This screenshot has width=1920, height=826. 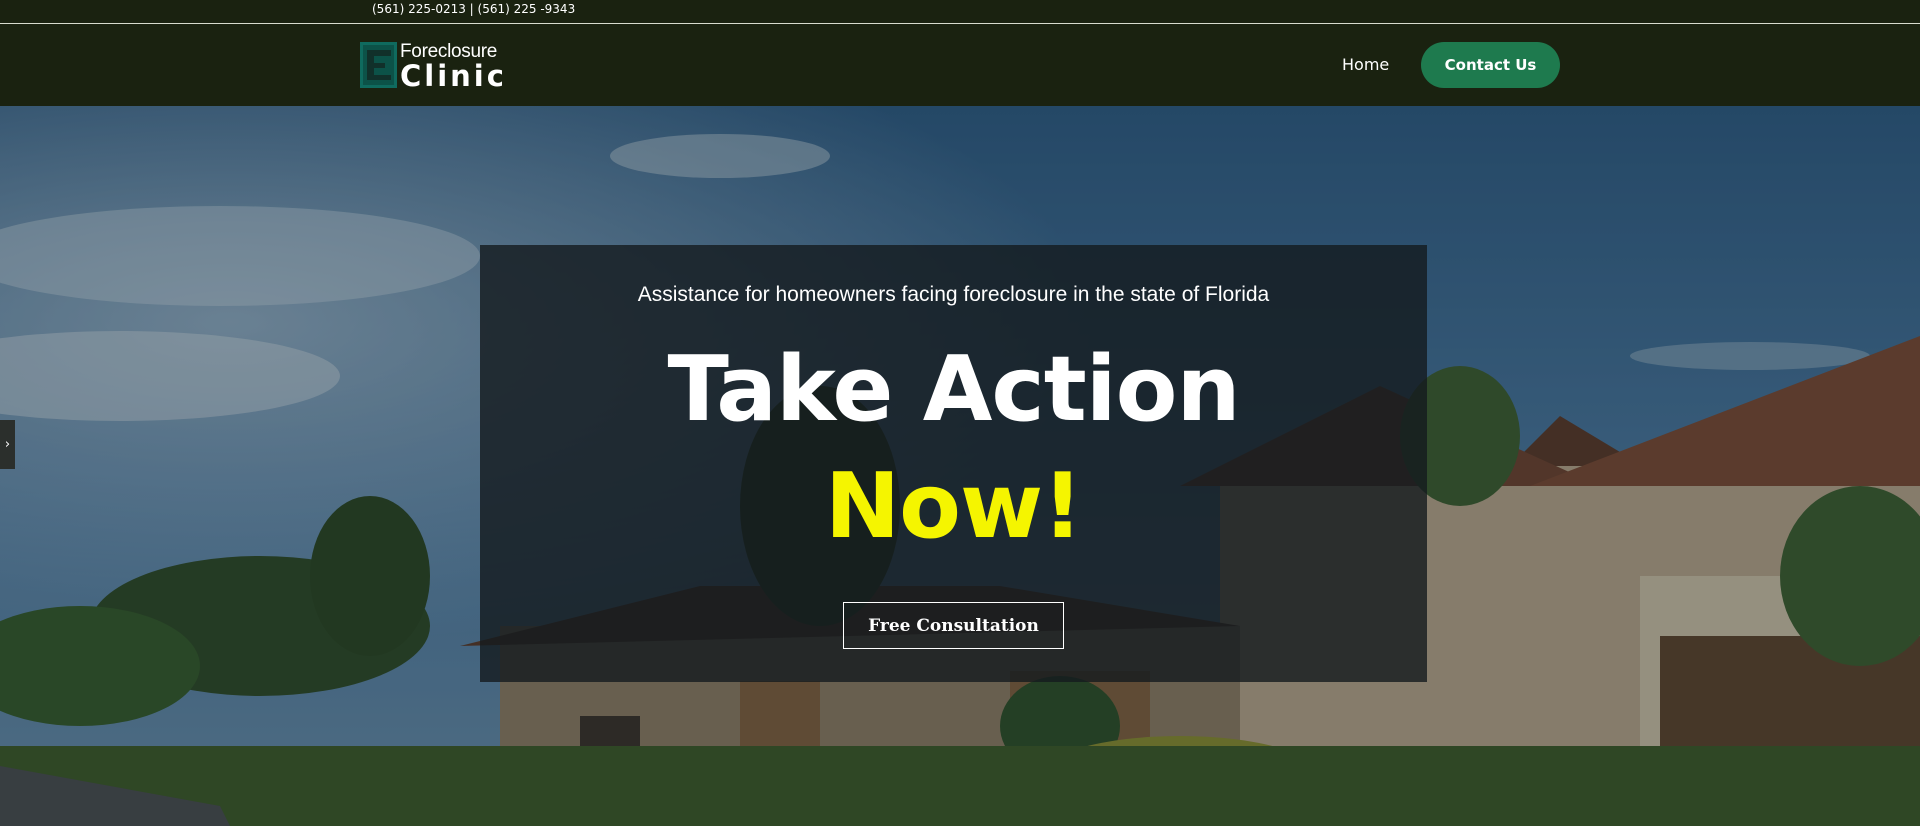 What do you see at coordinates (953, 389) in the screenshot?
I see `hero-title-take-action: Take Action` at bounding box center [953, 389].